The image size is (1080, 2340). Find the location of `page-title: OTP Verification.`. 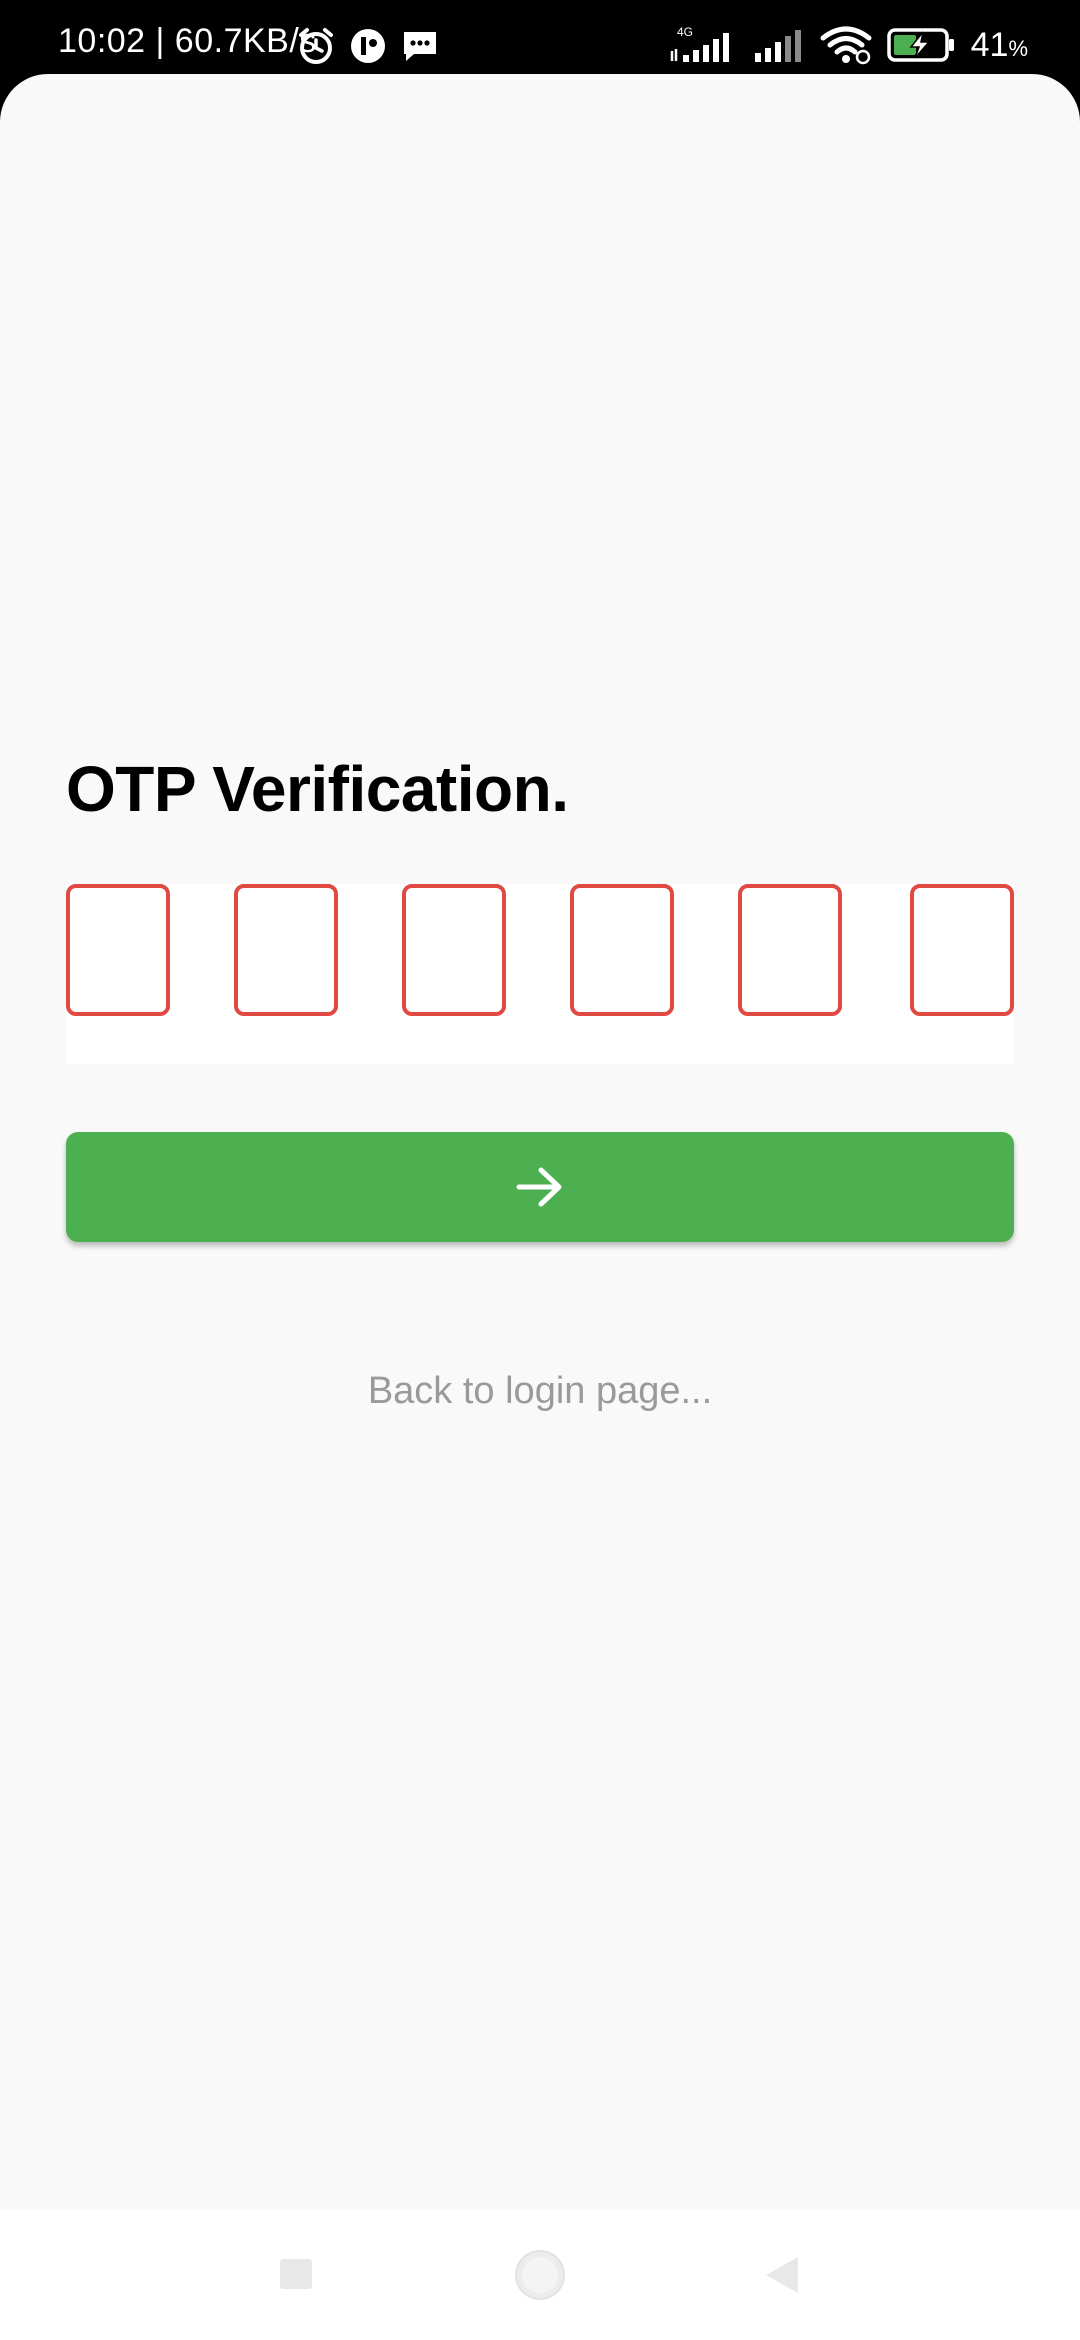

page-title: OTP Verification. is located at coordinates (317, 789).